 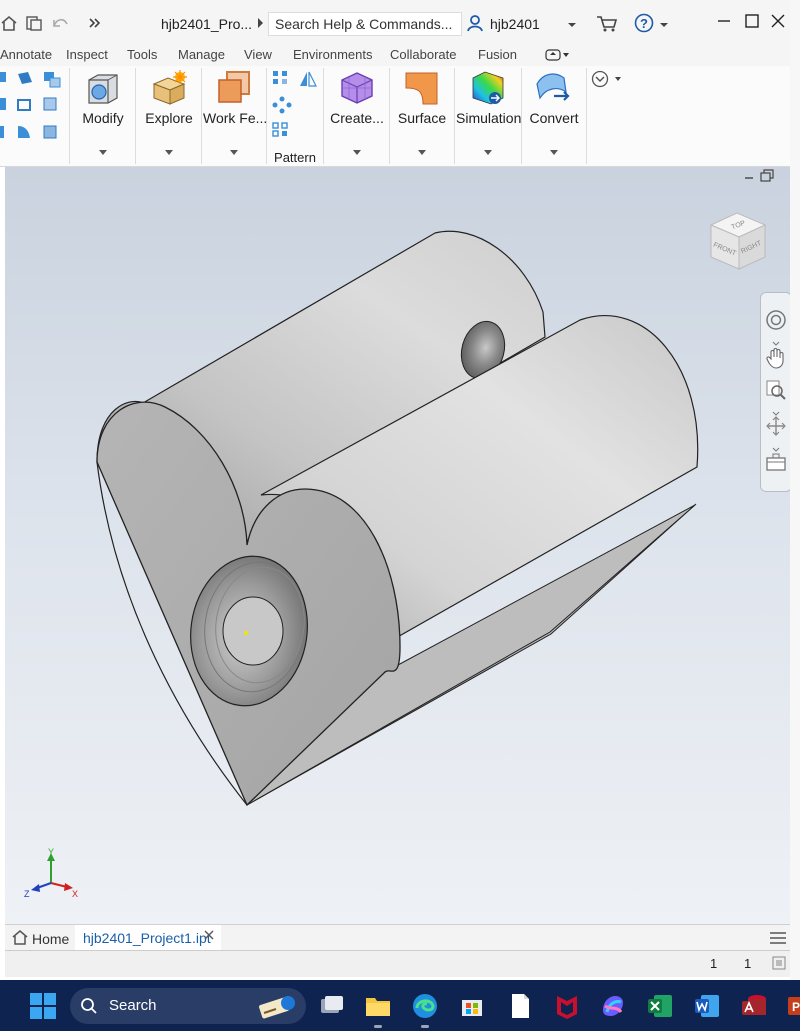 What do you see at coordinates (103, 118) in the screenshot?
I see `modify-label: Modify` at bounding box center [103, 118].